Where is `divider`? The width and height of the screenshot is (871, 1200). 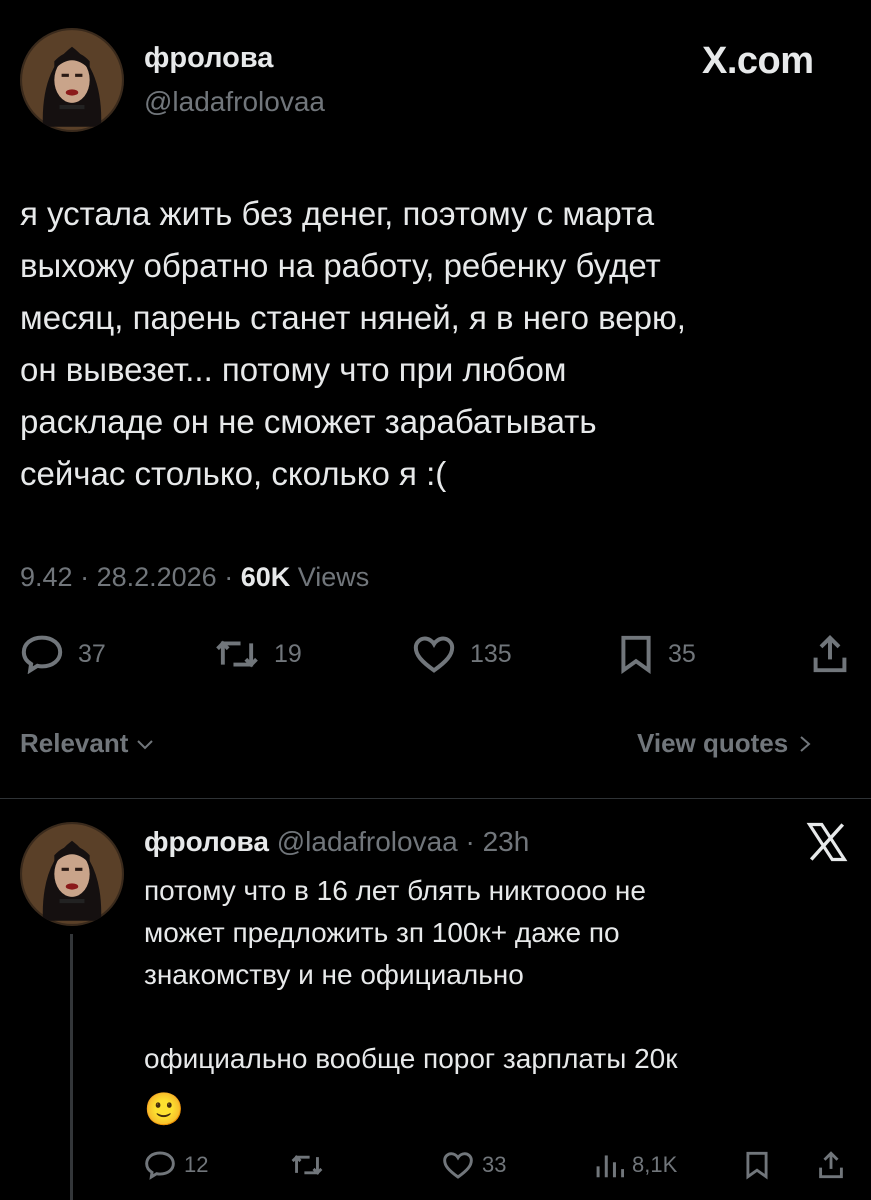 divider is located at coordinates (435, 798).